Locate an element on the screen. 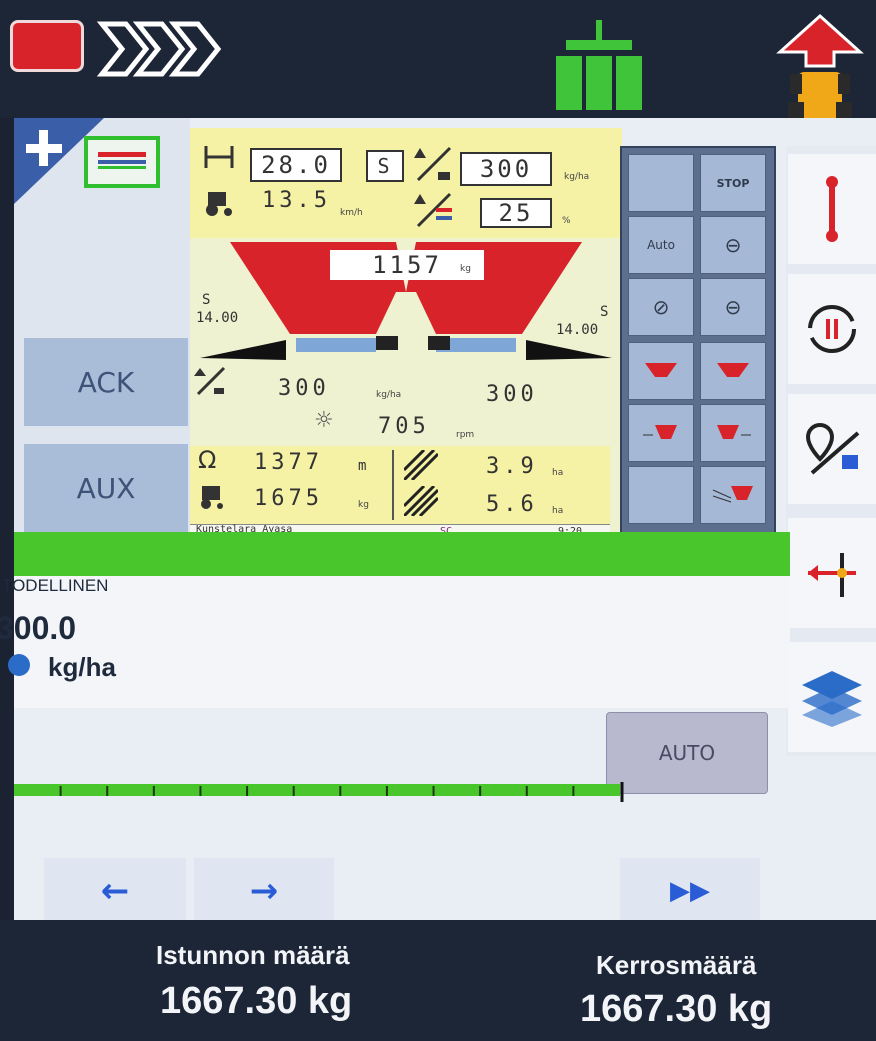 This screenshot has height=1041, width=876. mass-unit: kg is located at coordinates (363, 505).